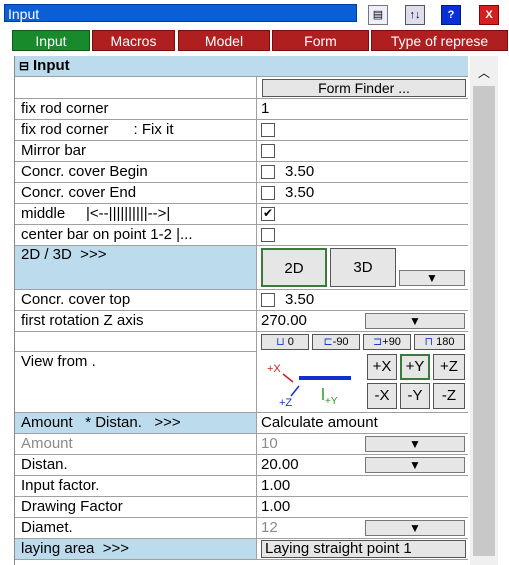 The image size is (509, 565). I want to click on empty-label, so click(136, 87).